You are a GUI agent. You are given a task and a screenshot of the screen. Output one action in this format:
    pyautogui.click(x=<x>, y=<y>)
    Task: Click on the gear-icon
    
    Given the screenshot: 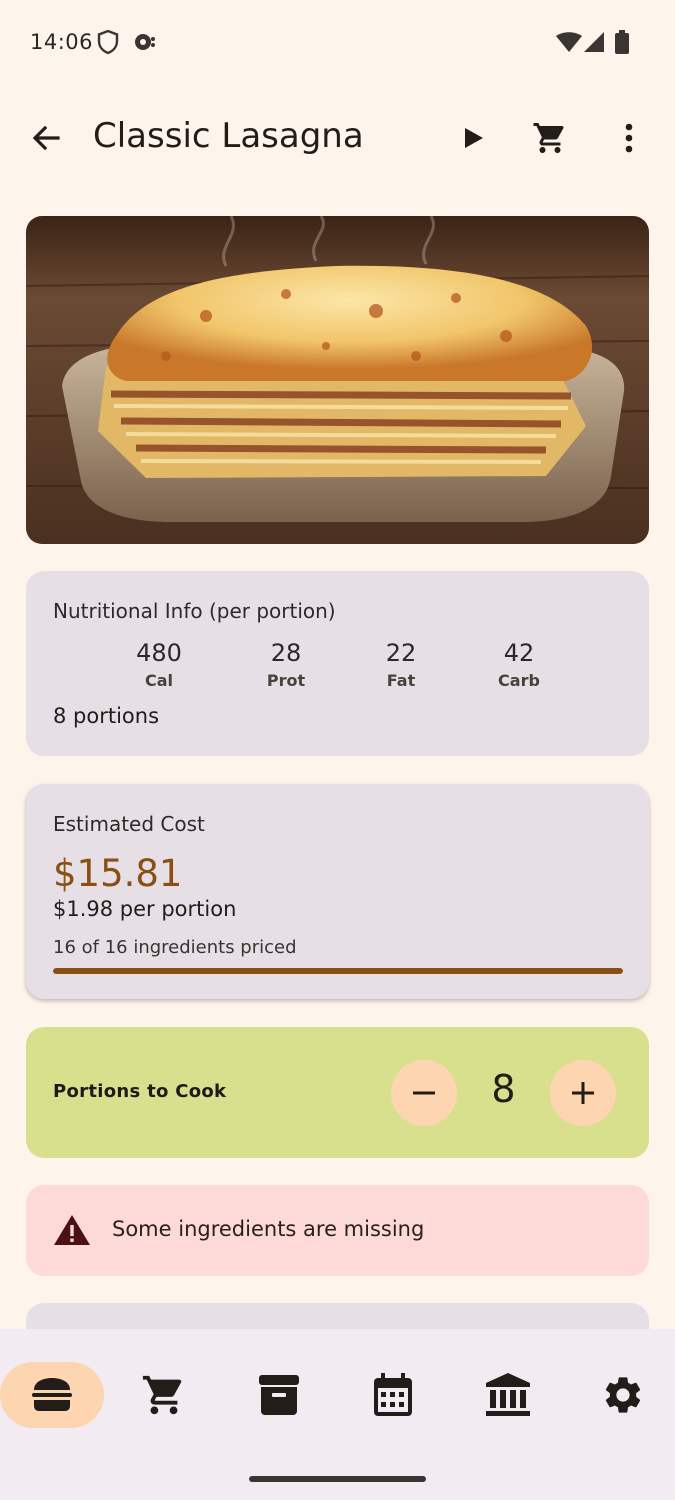 What is the action you would take?
    pyautogui.click(x=623, y=1395)
    